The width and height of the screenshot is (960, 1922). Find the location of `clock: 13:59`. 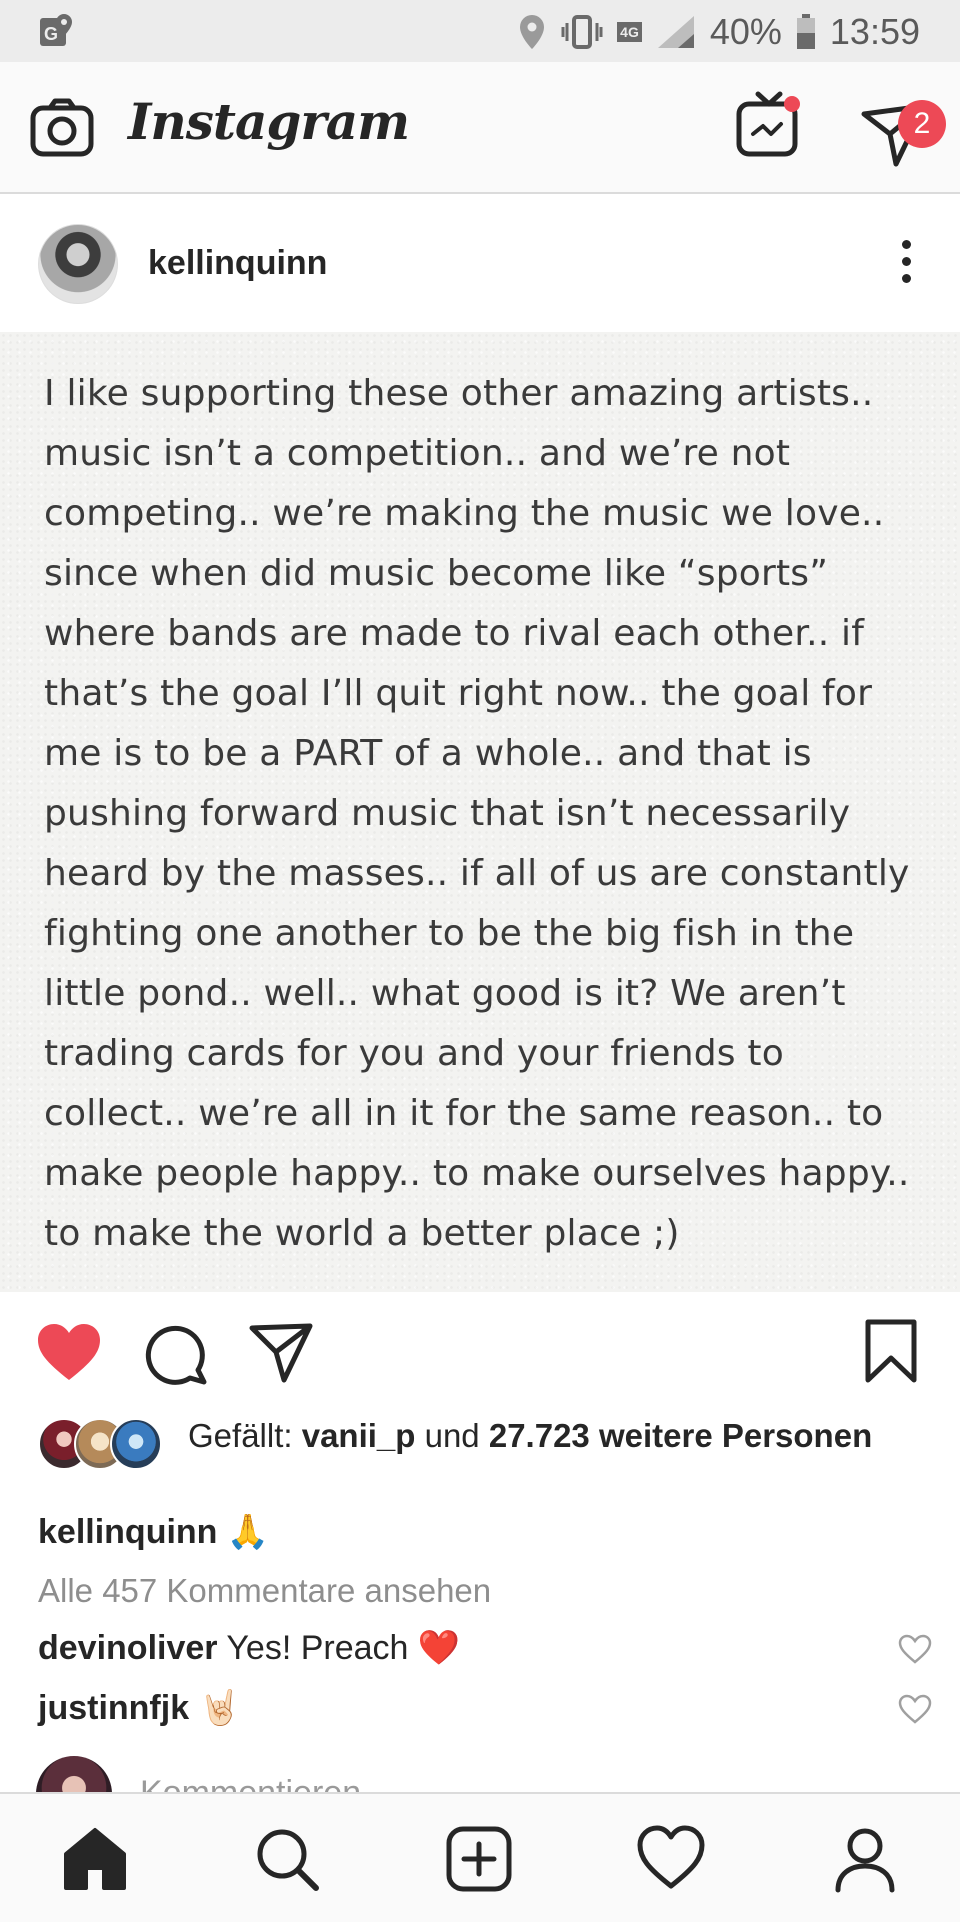

clock: 13:59 is located at coordinates (874, 31).